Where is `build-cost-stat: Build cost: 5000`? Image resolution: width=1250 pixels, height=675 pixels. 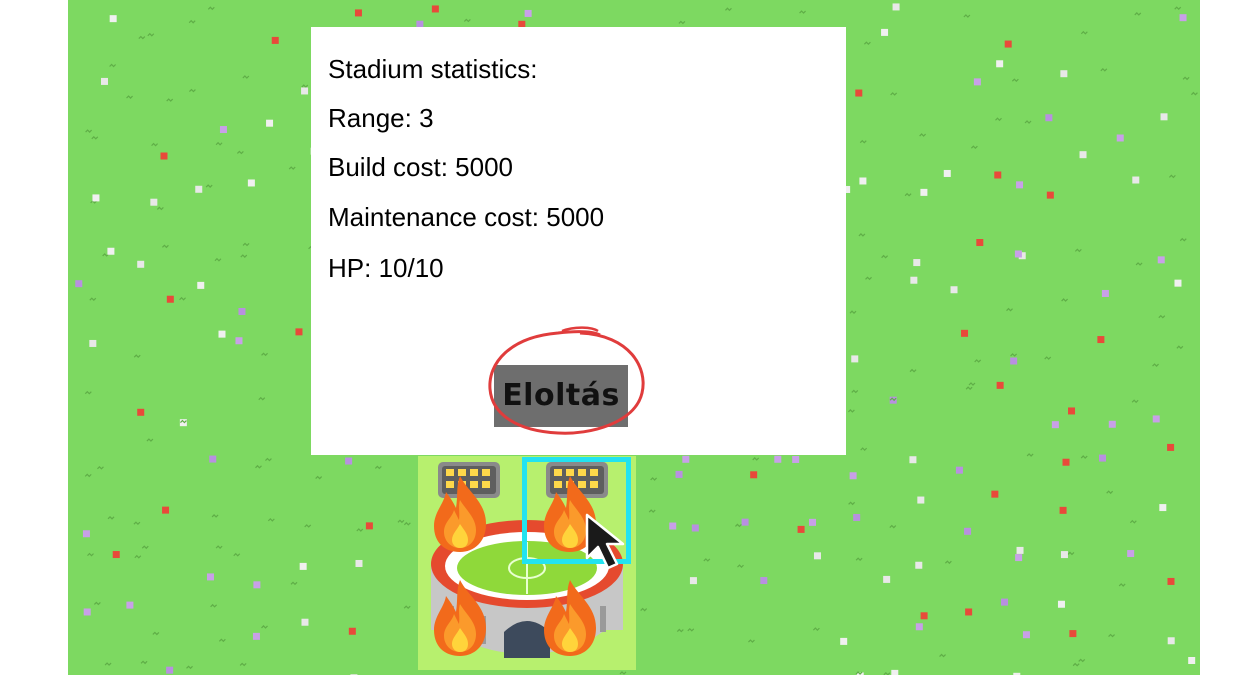
build-cost-stat: Build cost: 5000 is located at coordinates (421, 167).